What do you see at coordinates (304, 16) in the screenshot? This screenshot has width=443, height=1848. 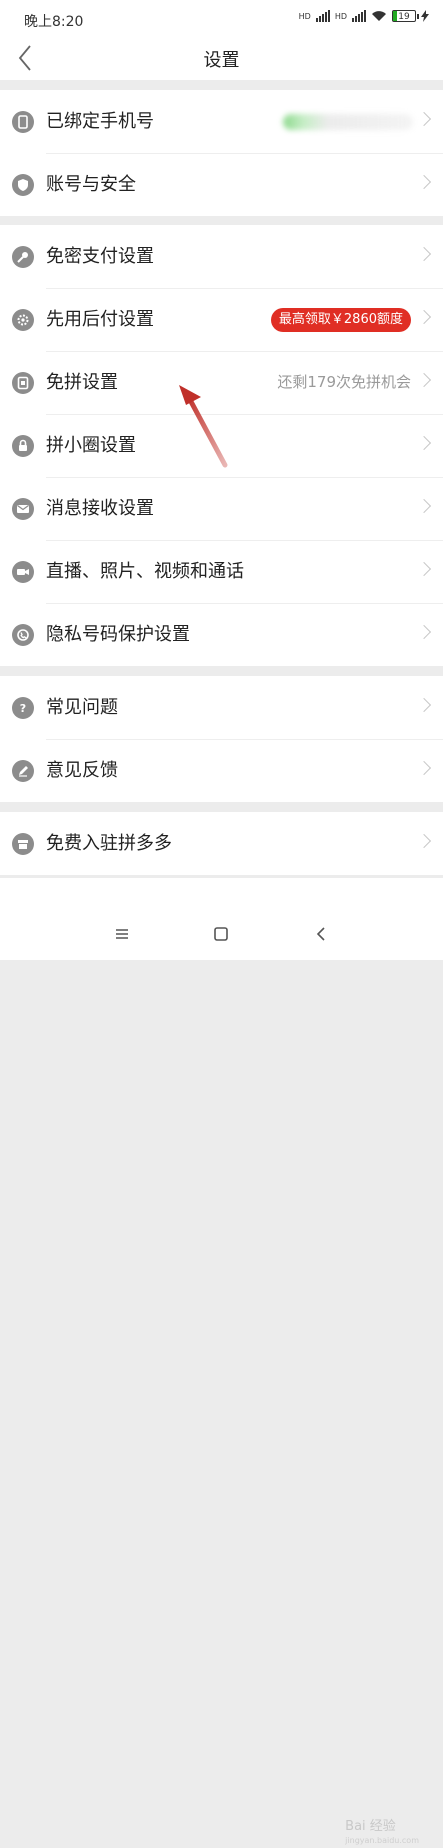 I see `hd-label-1: HD` at bounding box center [304, 16].